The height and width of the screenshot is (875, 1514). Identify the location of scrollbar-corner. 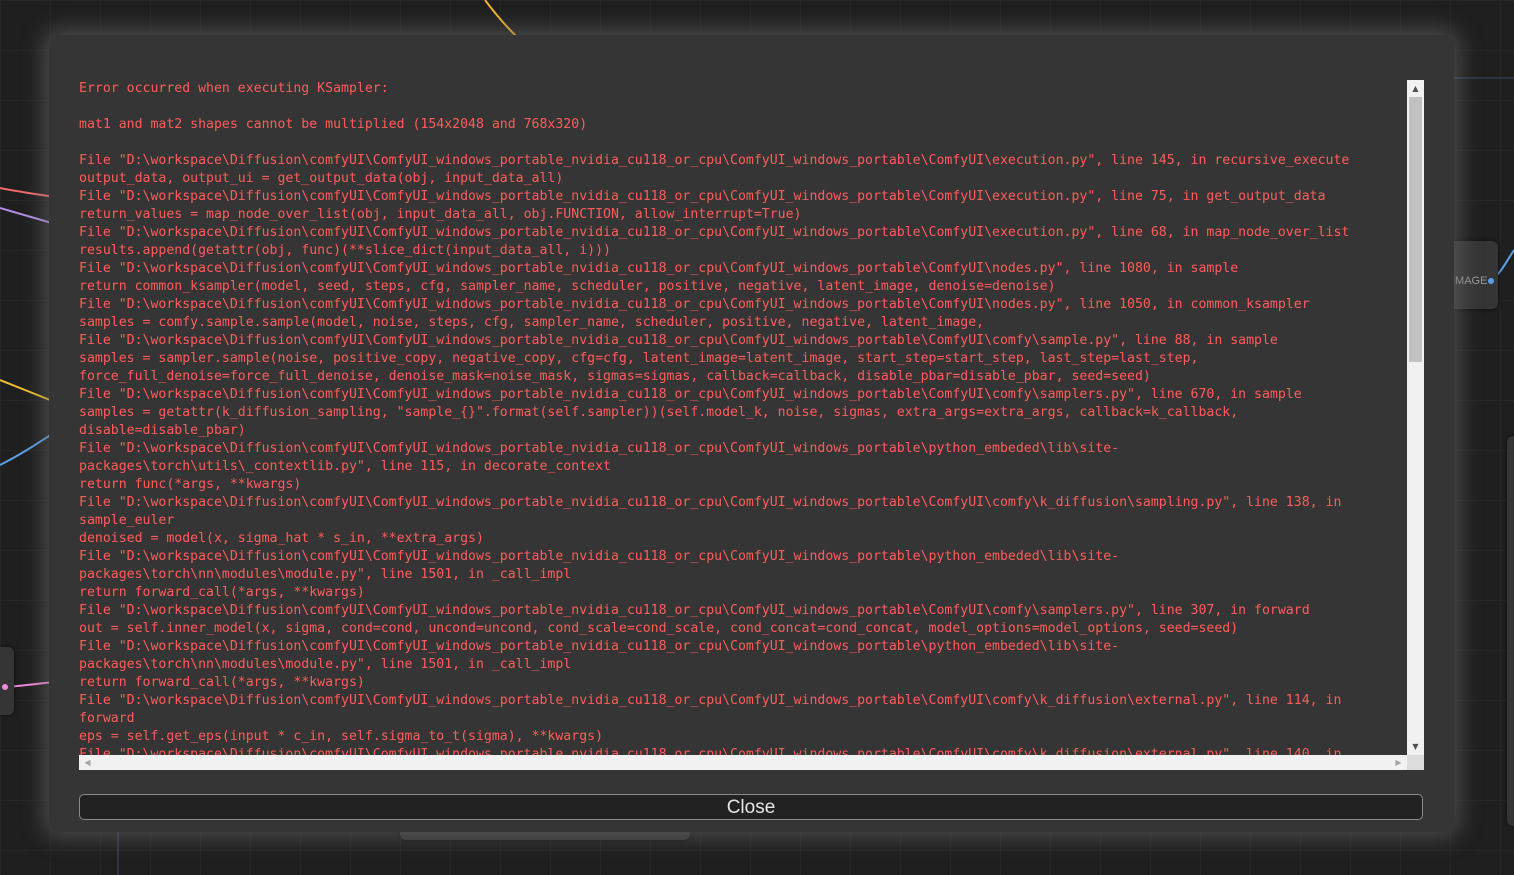
(1415, 762).